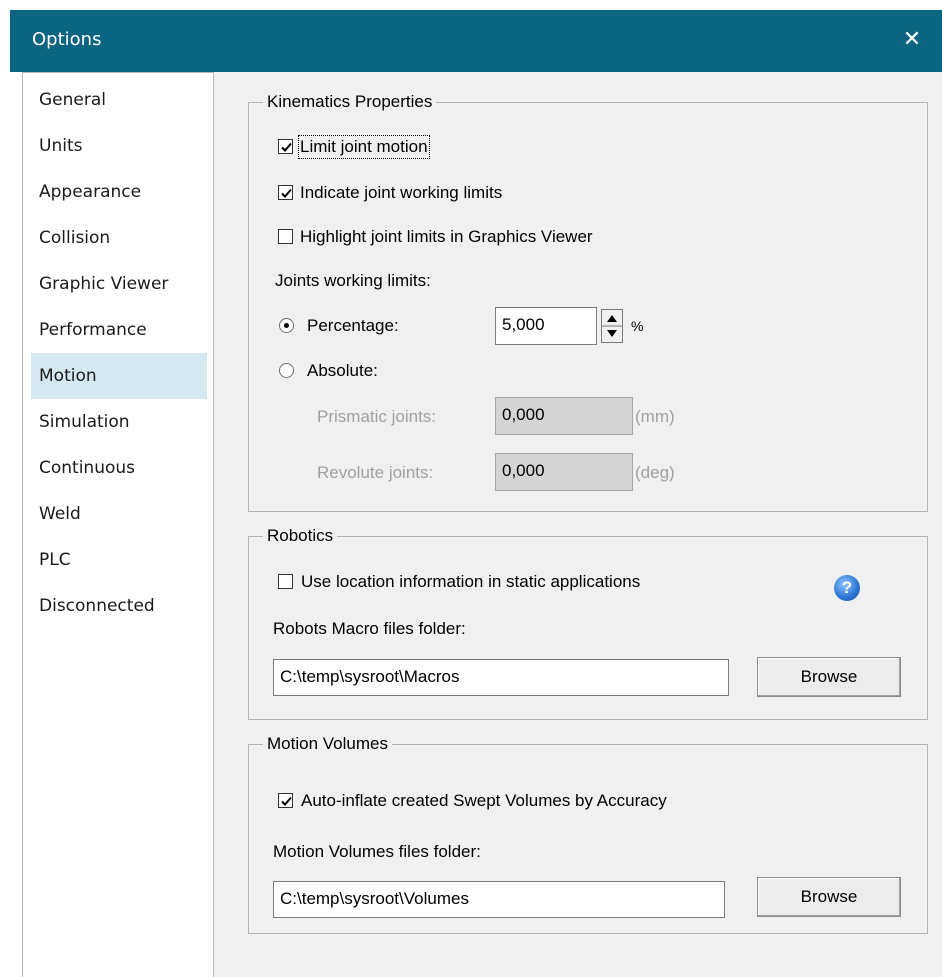  I want to click on auto-inflate-checkbox, so click(285, 800).